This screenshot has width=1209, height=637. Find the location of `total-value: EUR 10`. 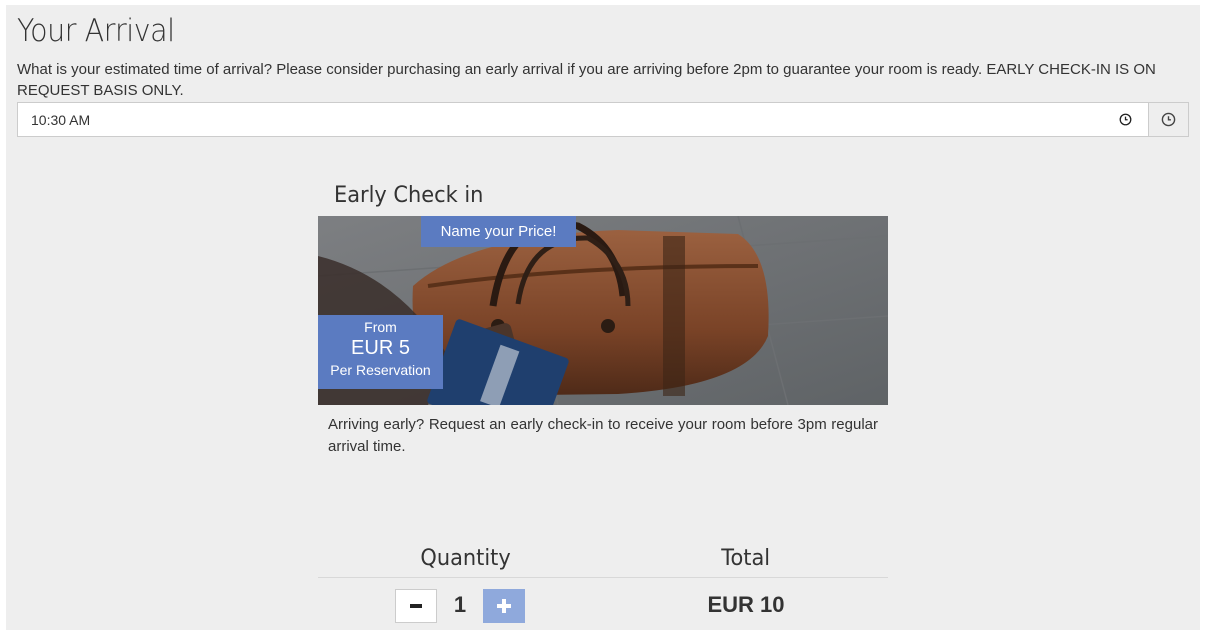

total-value: EUR 10 is located at coordinates (746, 604).